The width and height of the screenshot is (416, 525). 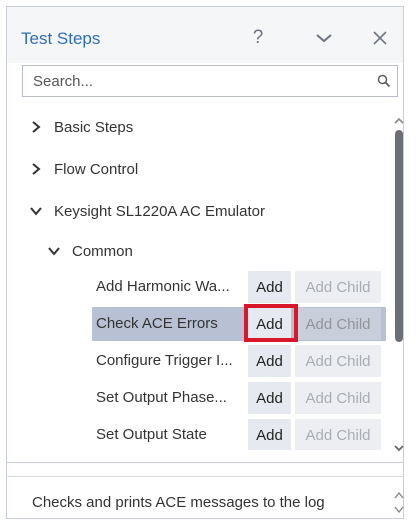 I want to click on step-row: Set Output Phase... Add Add Child, so click(x=239, y=398).